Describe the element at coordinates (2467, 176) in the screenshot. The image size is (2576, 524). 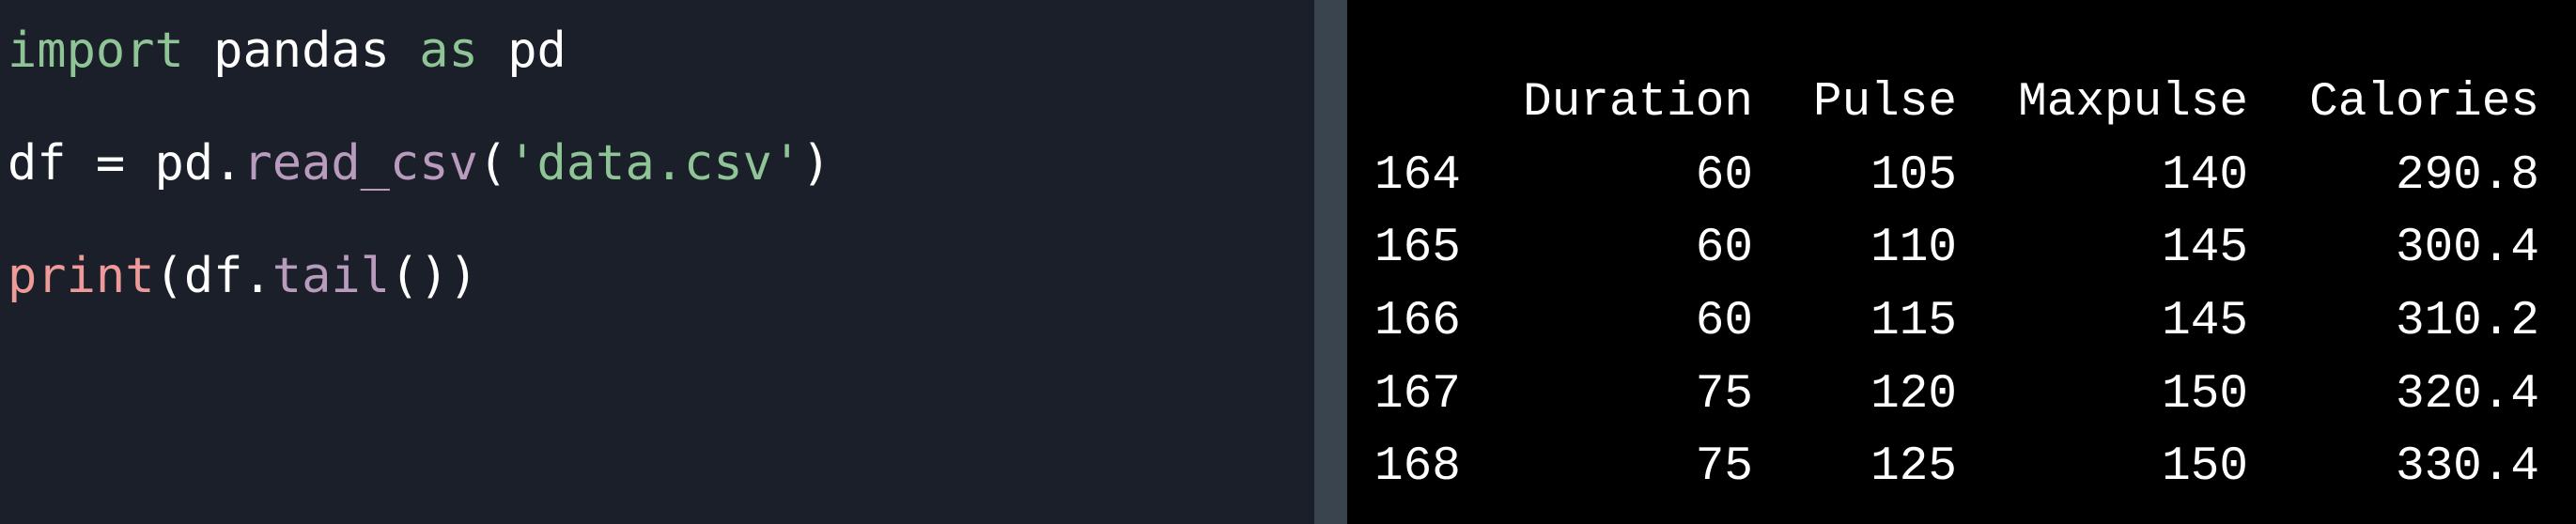
I see `cell-calories: 290.8` at that location.